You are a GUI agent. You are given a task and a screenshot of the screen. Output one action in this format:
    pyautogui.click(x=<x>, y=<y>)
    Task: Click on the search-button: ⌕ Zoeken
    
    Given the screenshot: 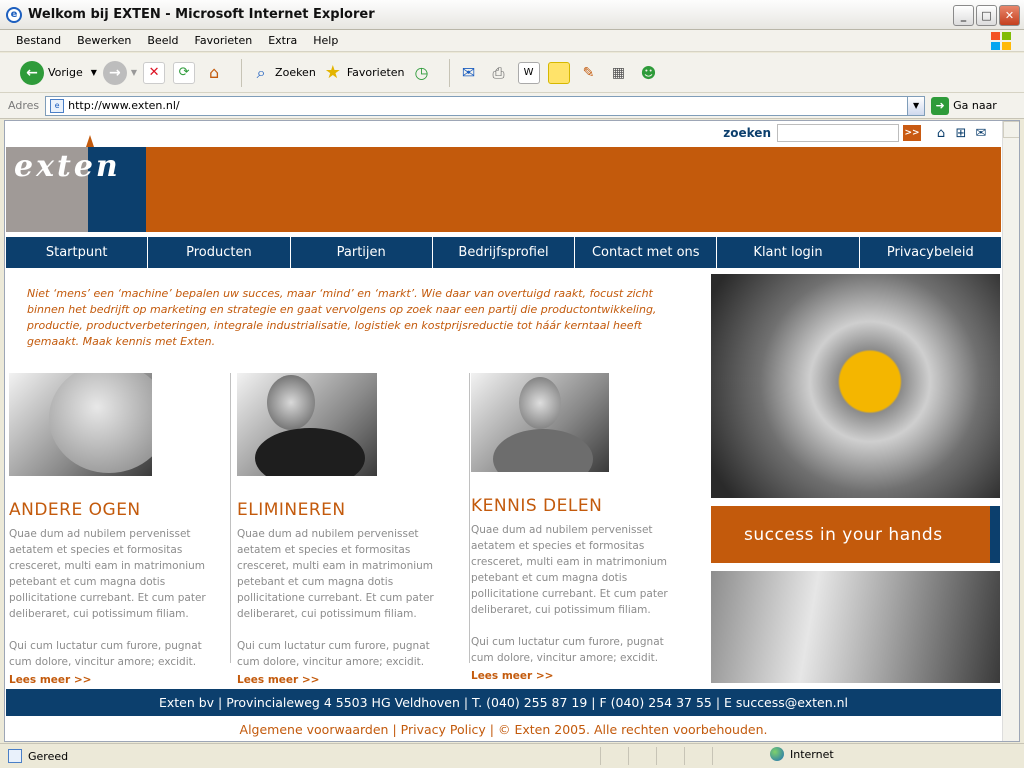 What is the action you would take?
    pyautogui.click(x=283, y=73)
    